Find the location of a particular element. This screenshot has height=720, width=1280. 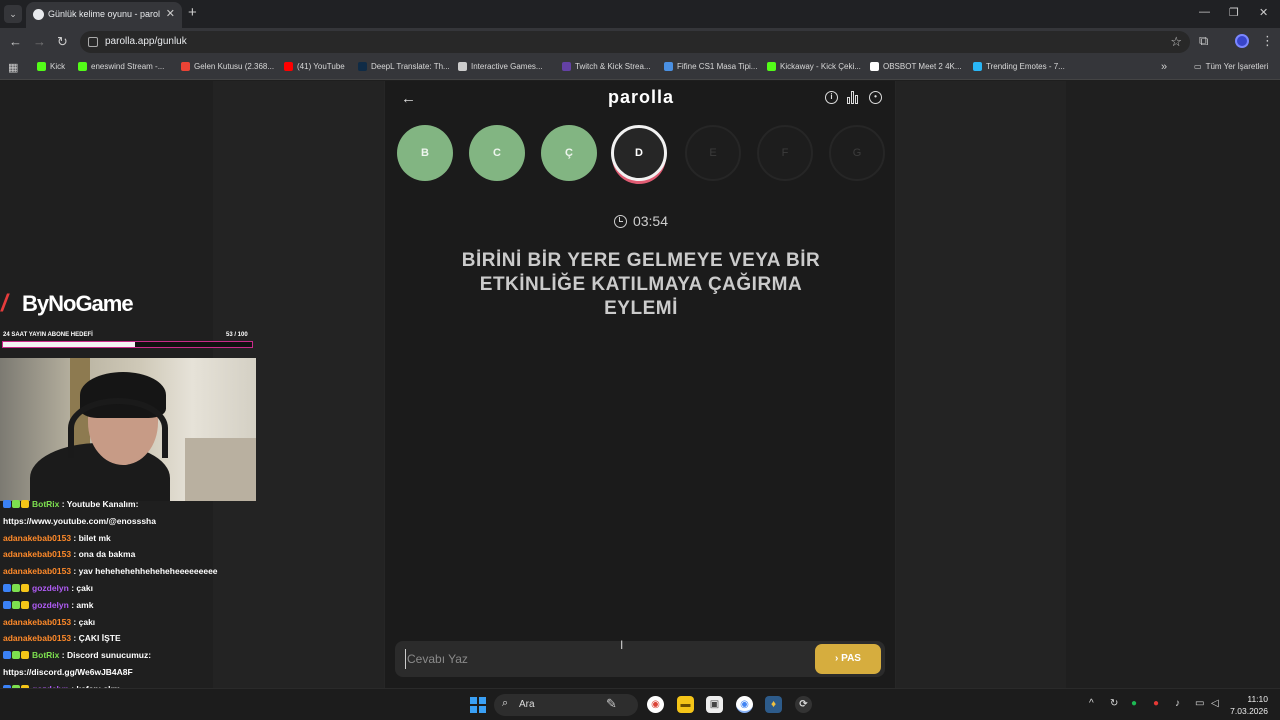

bookmark-item: Kick is located at coordinates (51, 66).